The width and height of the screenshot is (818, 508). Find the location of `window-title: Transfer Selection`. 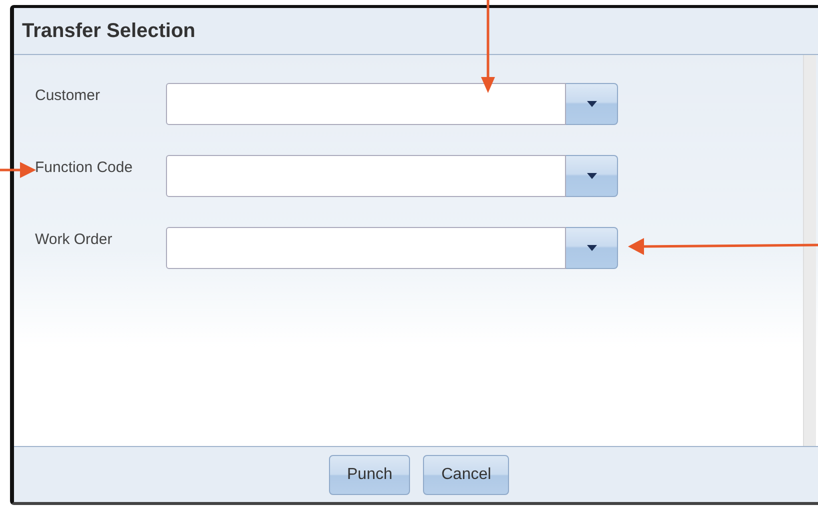

window-title: Transfer Selection is located at coordinates (109, 31).